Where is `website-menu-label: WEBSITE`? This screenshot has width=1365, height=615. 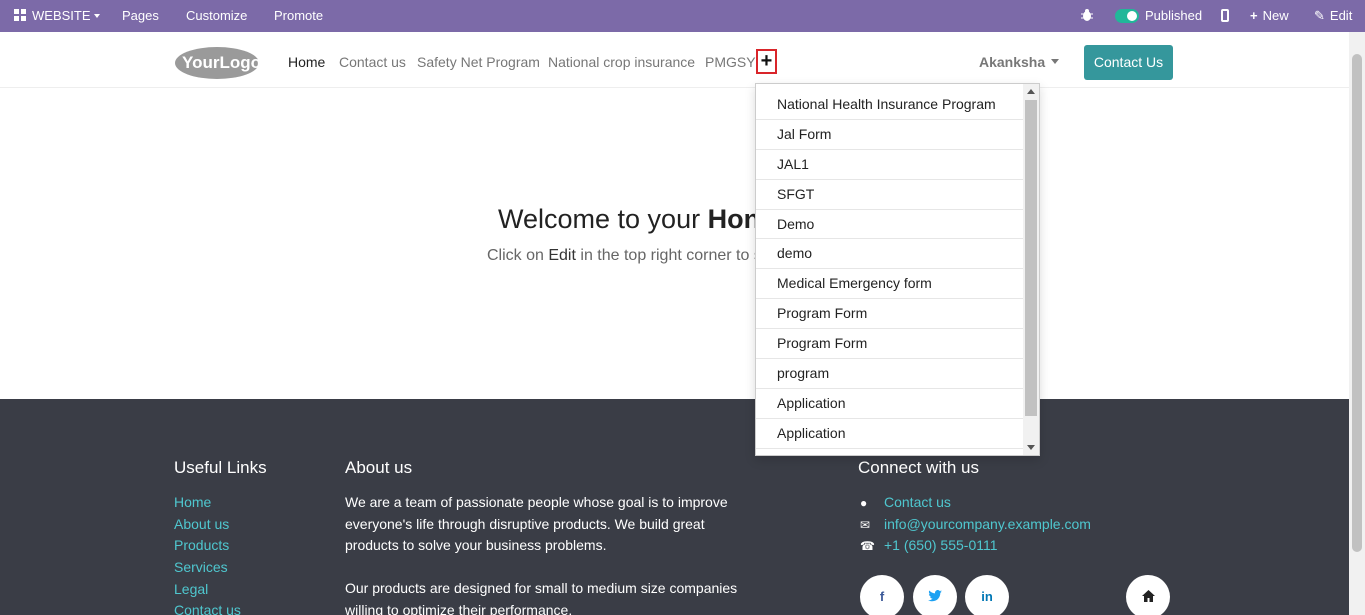 website-menu-label: WEBSITE is located at coordinates (61, 15).